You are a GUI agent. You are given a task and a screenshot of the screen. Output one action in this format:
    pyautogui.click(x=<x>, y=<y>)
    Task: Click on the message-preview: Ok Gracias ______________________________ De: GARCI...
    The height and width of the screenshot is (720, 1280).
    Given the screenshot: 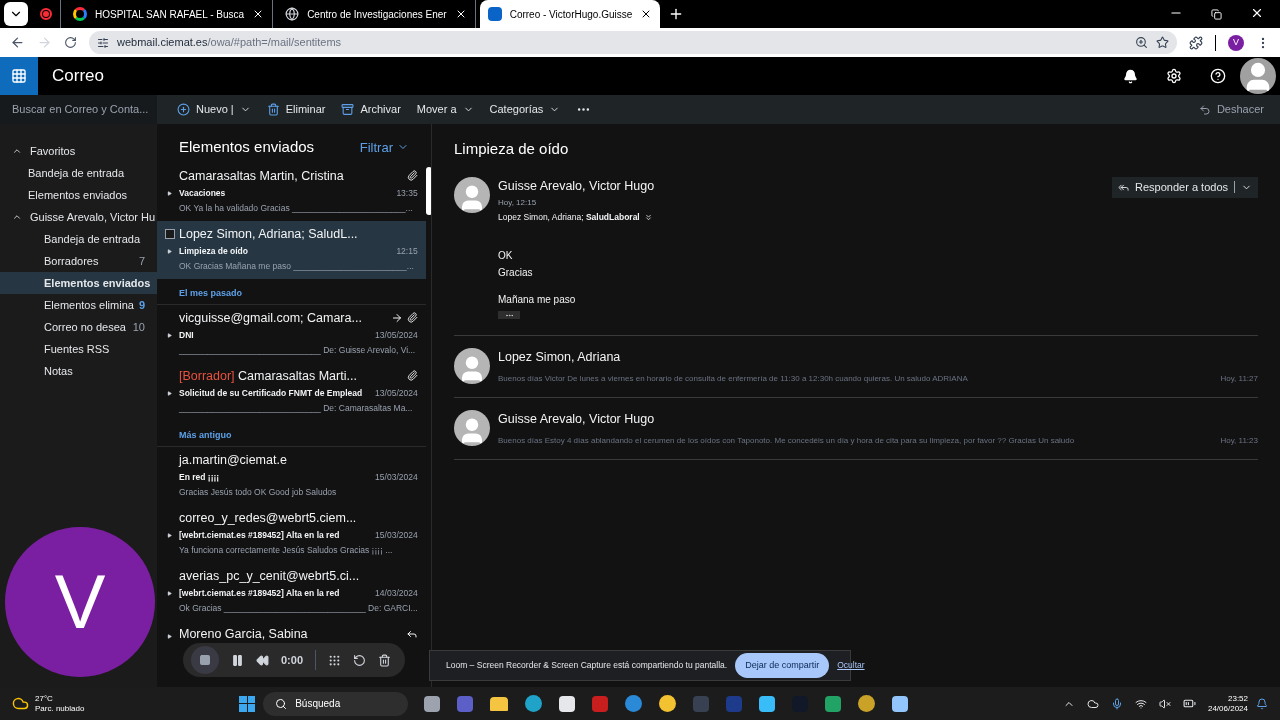 What is the action you would take?
    pyautogui.click(x=298, y=608)
    